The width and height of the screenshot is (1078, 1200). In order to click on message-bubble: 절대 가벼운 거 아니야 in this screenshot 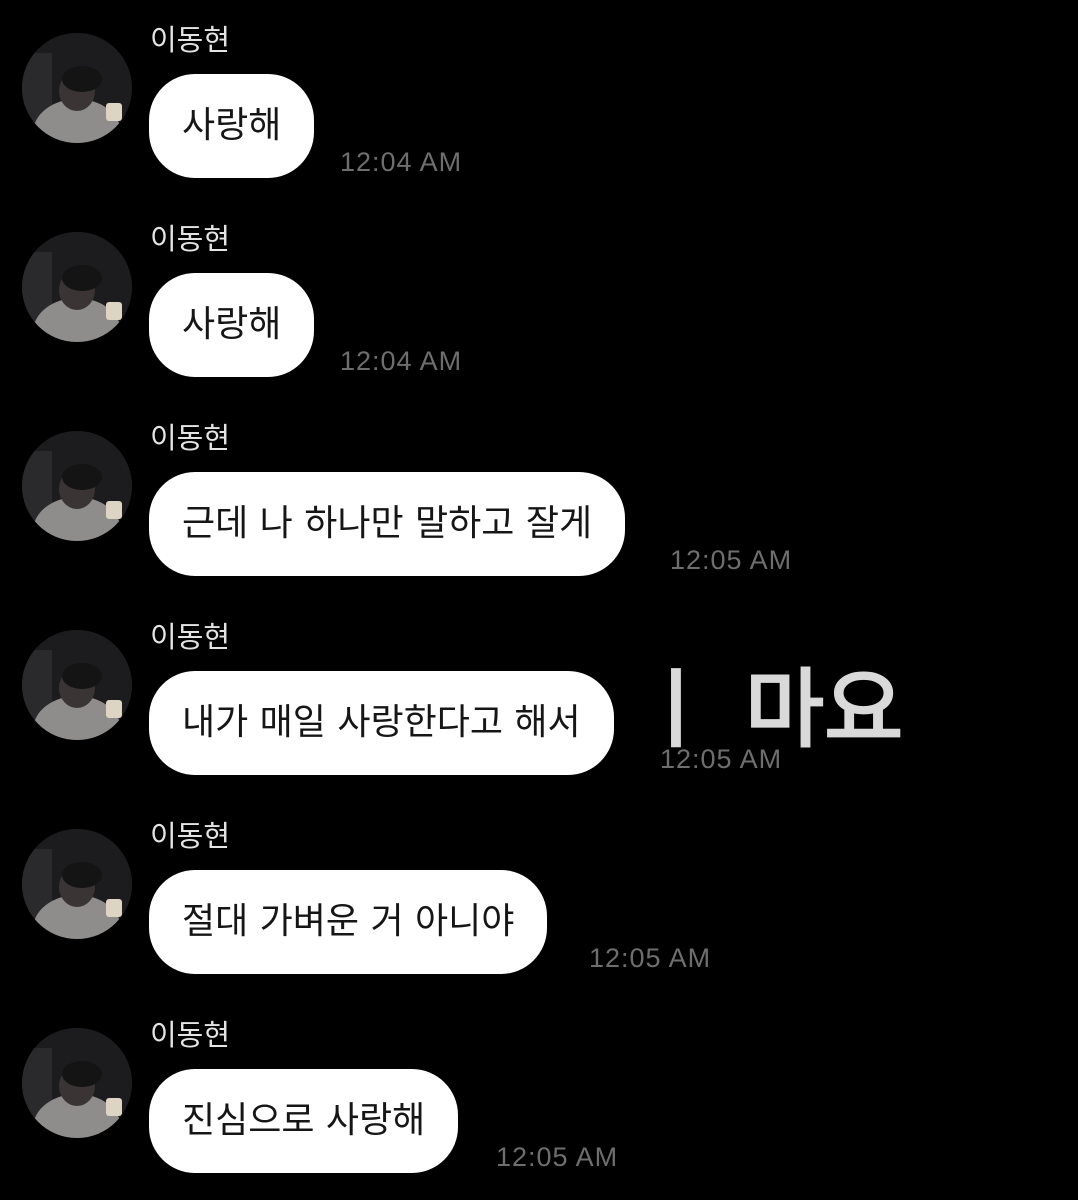, I will do `click(348, 922)`.